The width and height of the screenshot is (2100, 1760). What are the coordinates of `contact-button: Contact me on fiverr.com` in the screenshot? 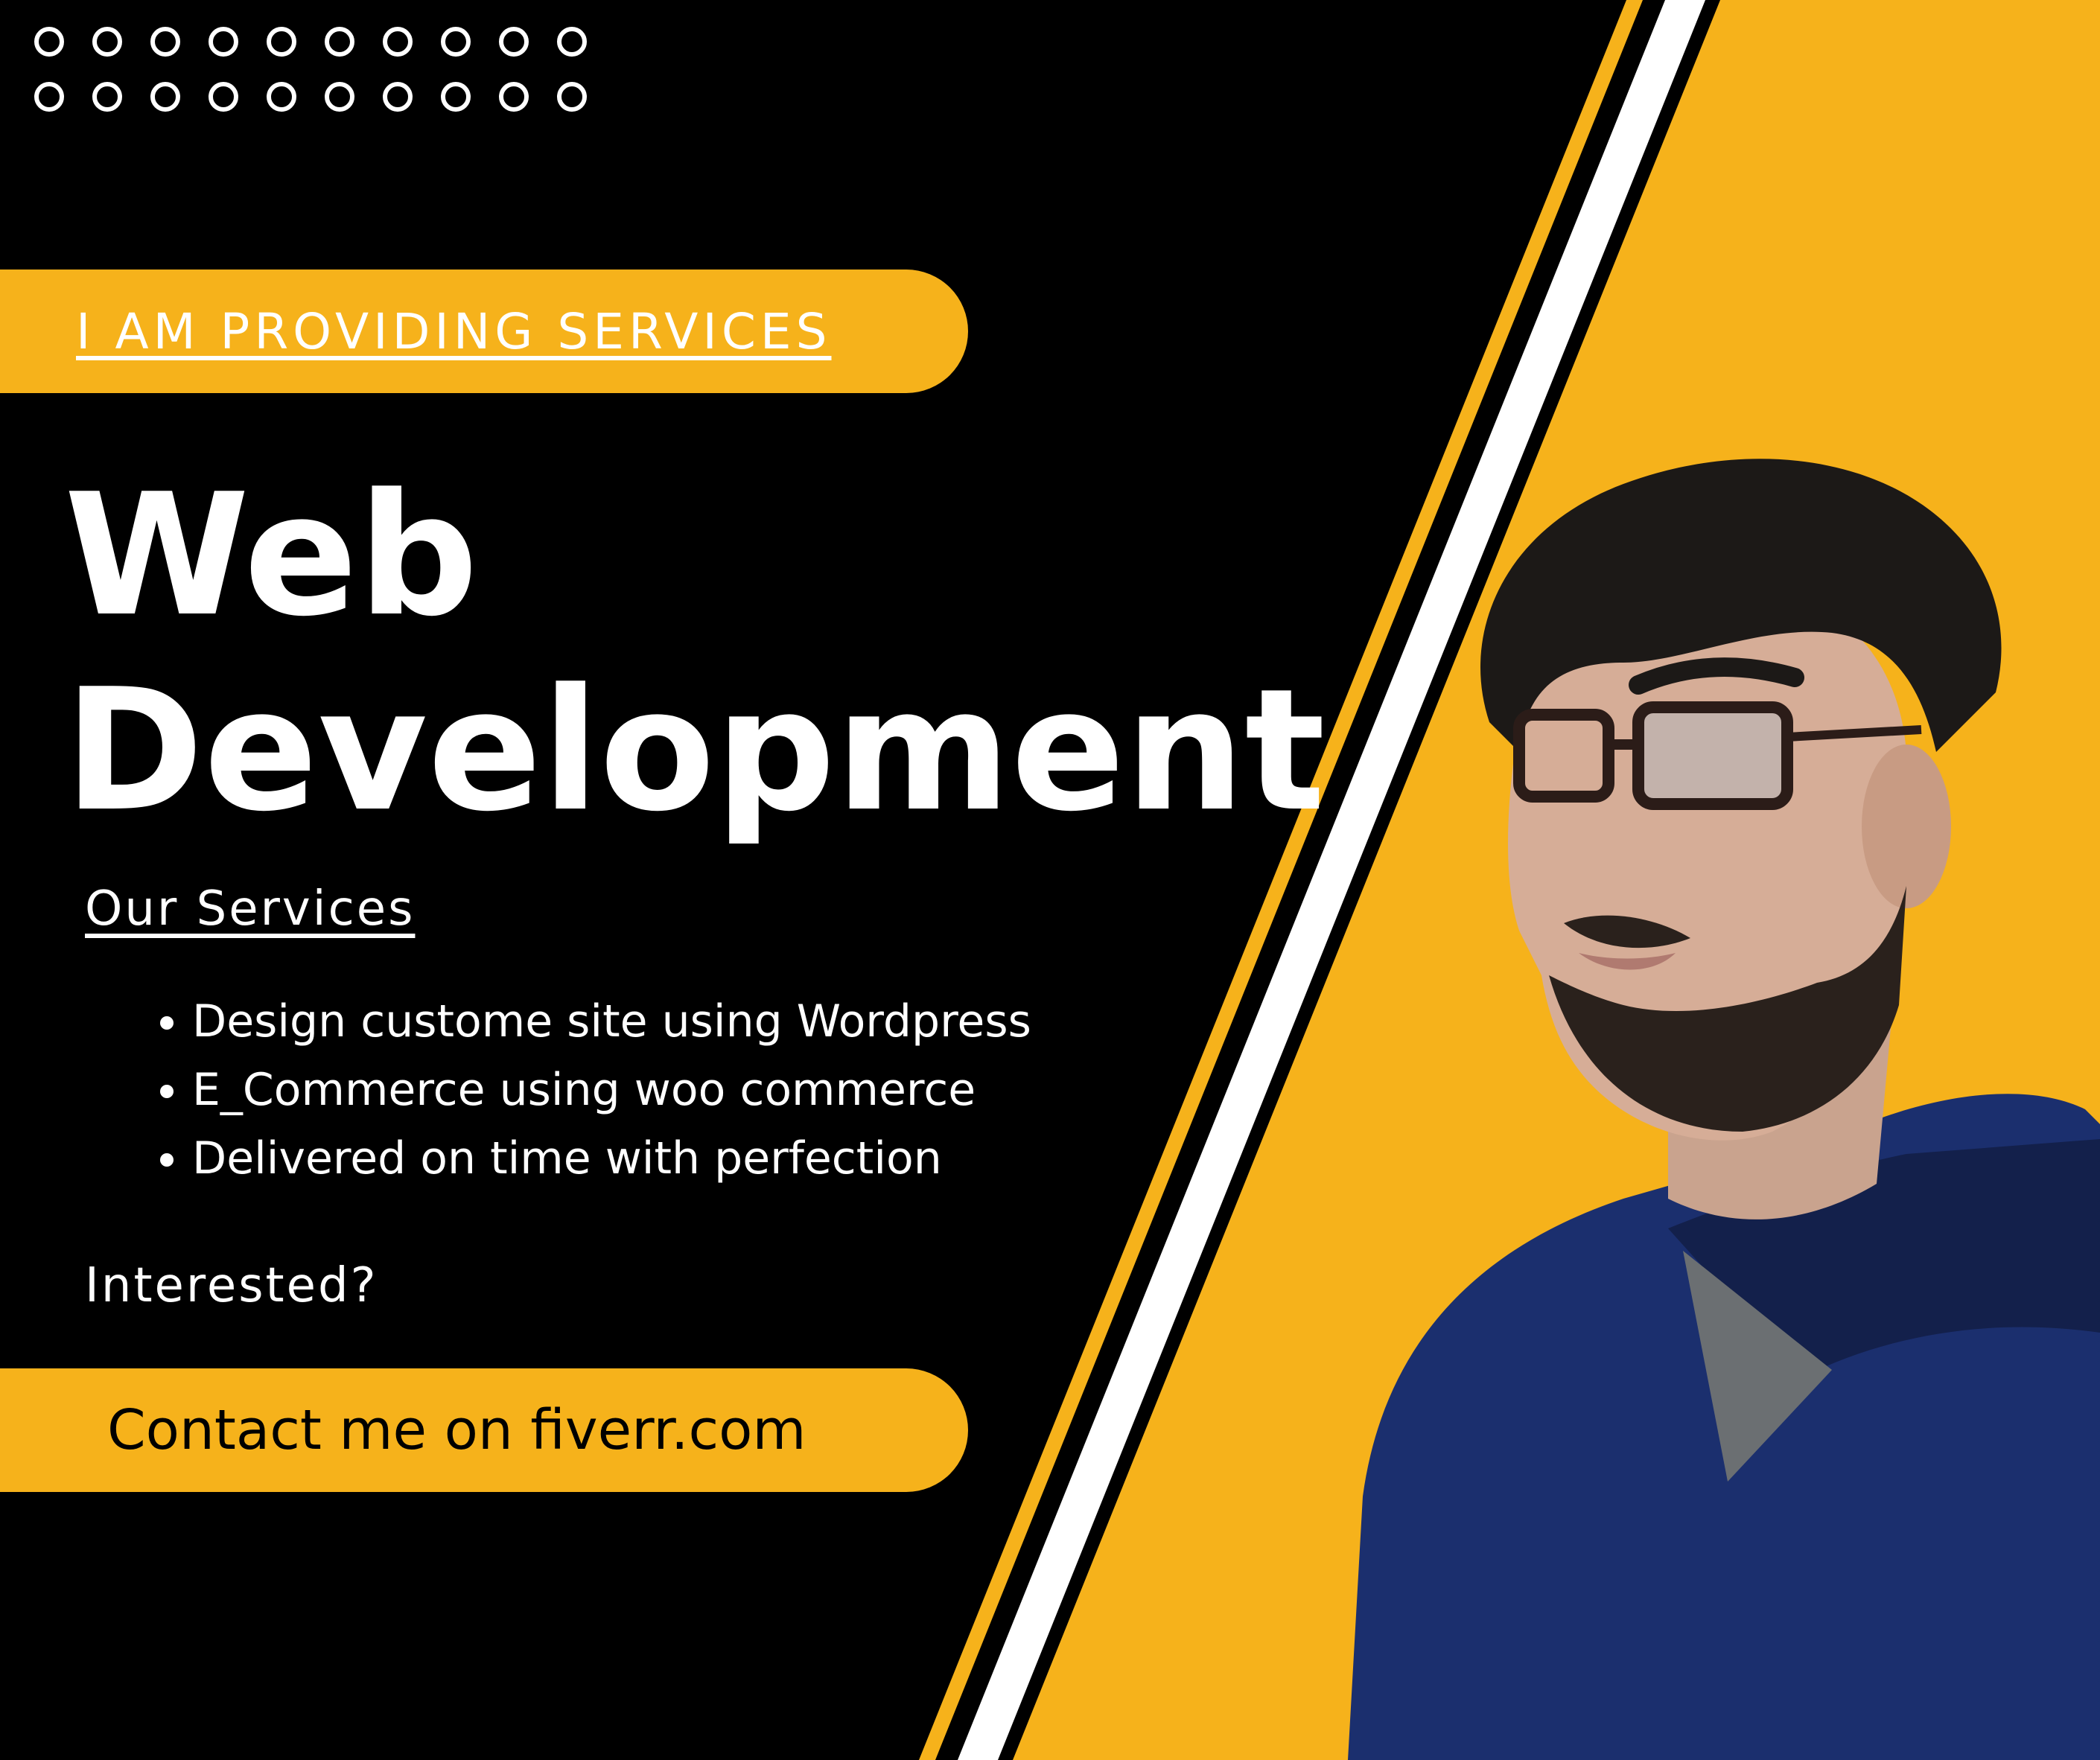 It's located at (484, 1430).